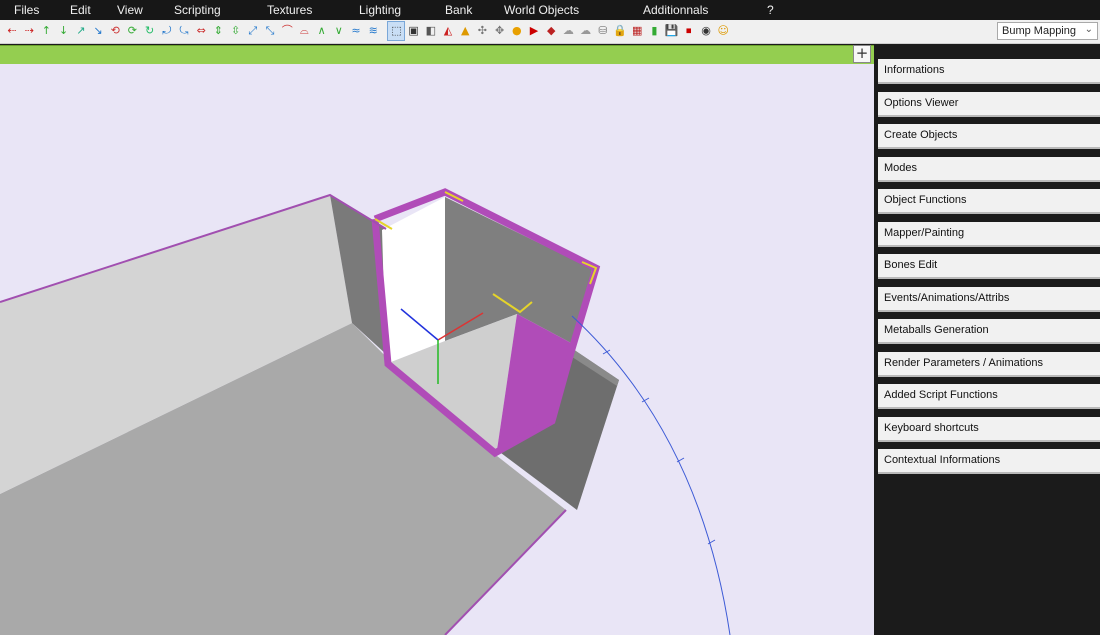 Image resolution: width=1100 pixels, height=635 pixels. Describe the element at coordinates (253, 31) in the screenshot. I see `scale-z-icon: ⤢` at that location.